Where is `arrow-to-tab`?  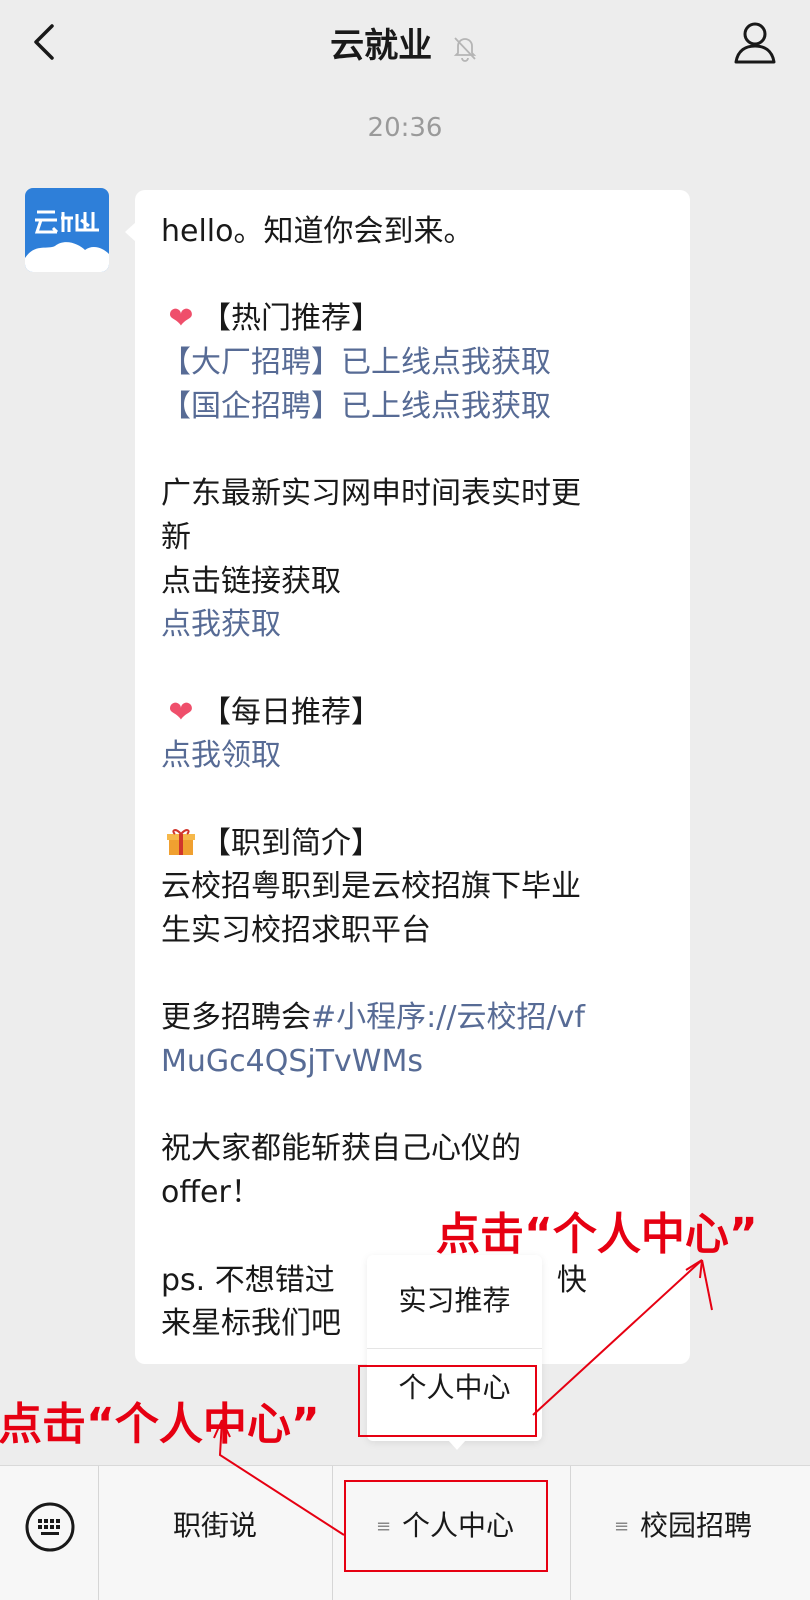
arrow-to-tab is located at coordinates (281, 1477).